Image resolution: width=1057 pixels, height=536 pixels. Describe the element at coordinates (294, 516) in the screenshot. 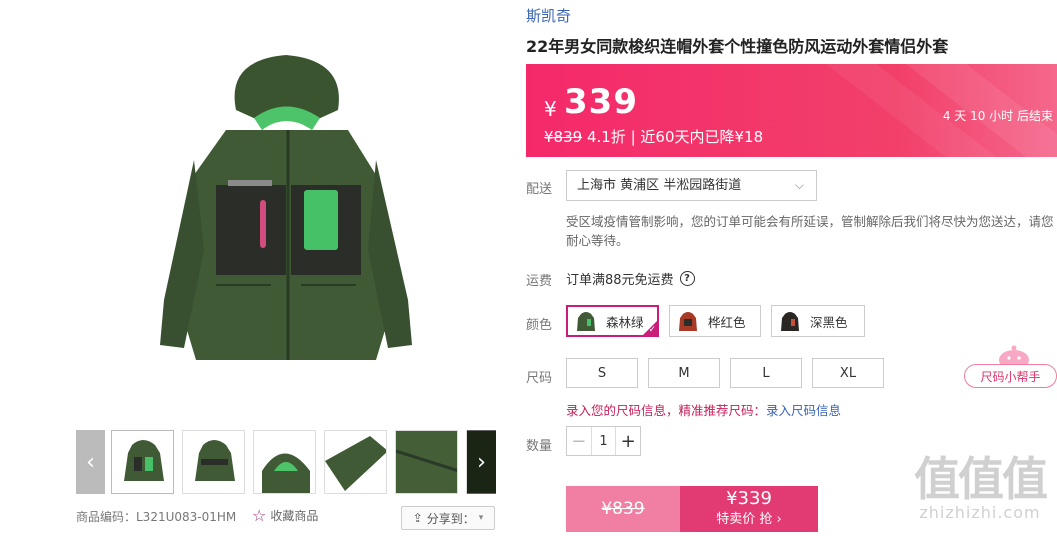

I see `favorite-label: 收藏商品` at that location.